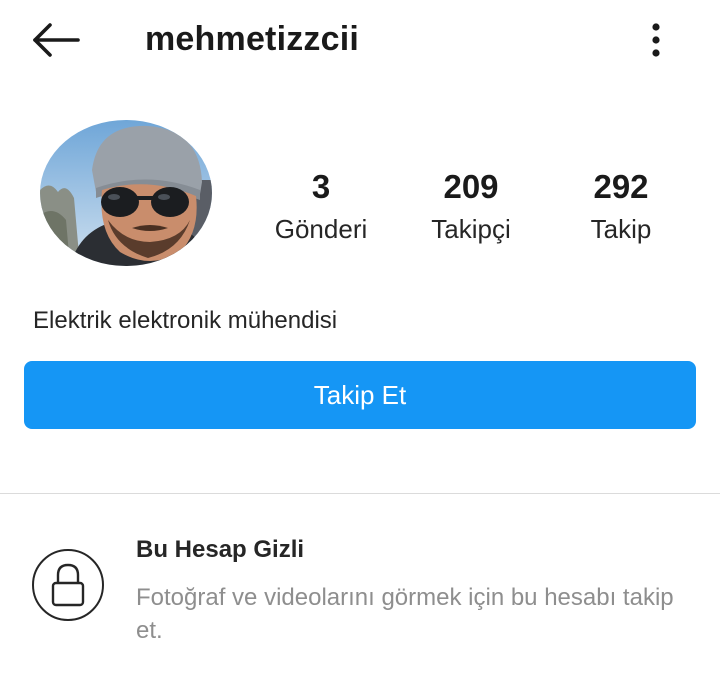  I want to click on lock-badge, so click(68, 585).